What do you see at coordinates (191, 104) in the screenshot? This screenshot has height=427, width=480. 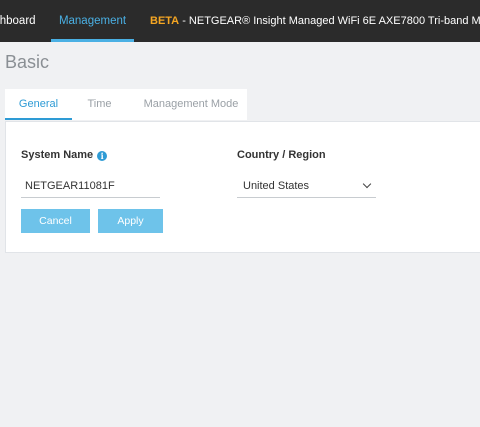 I see `tab-management-mode: Management Mode` at bounding box center [191, 104].